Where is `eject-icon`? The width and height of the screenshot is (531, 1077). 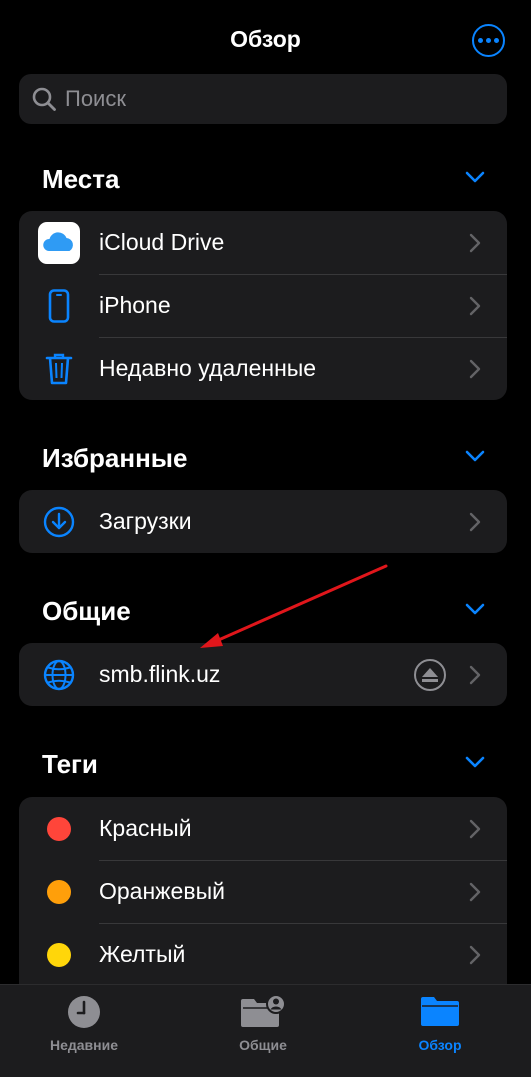 eject-icon is located at coordinates (430, 675).